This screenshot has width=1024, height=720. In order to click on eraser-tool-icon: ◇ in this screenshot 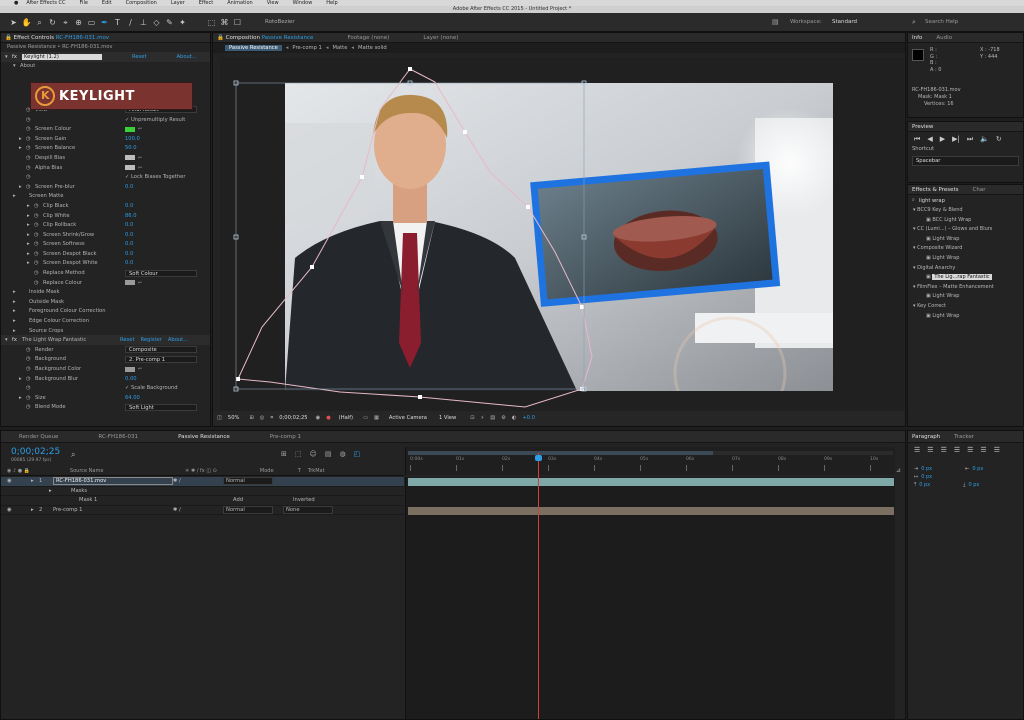, I will do `click(156, 22)`.